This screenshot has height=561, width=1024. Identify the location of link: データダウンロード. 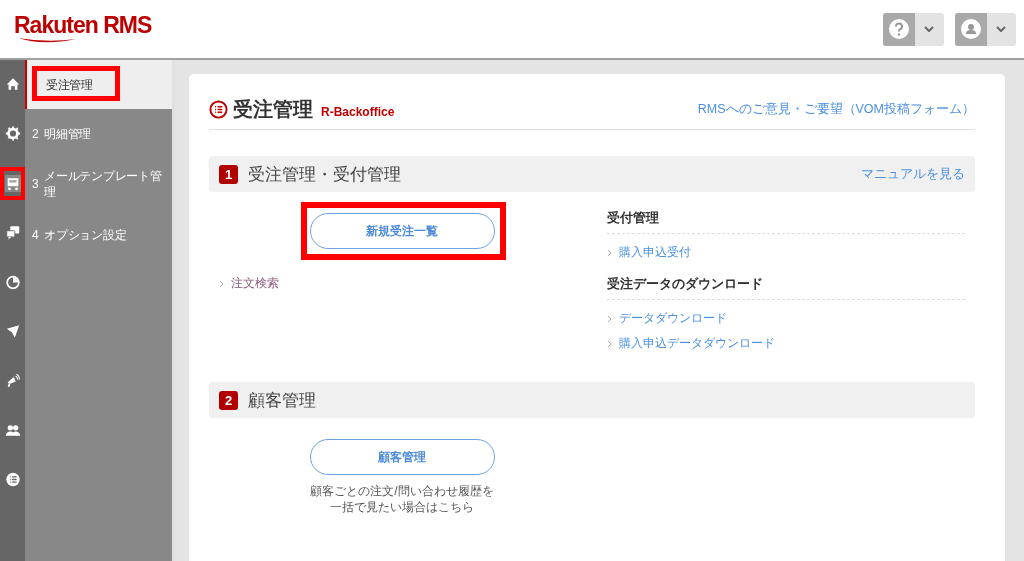
(673, 318).